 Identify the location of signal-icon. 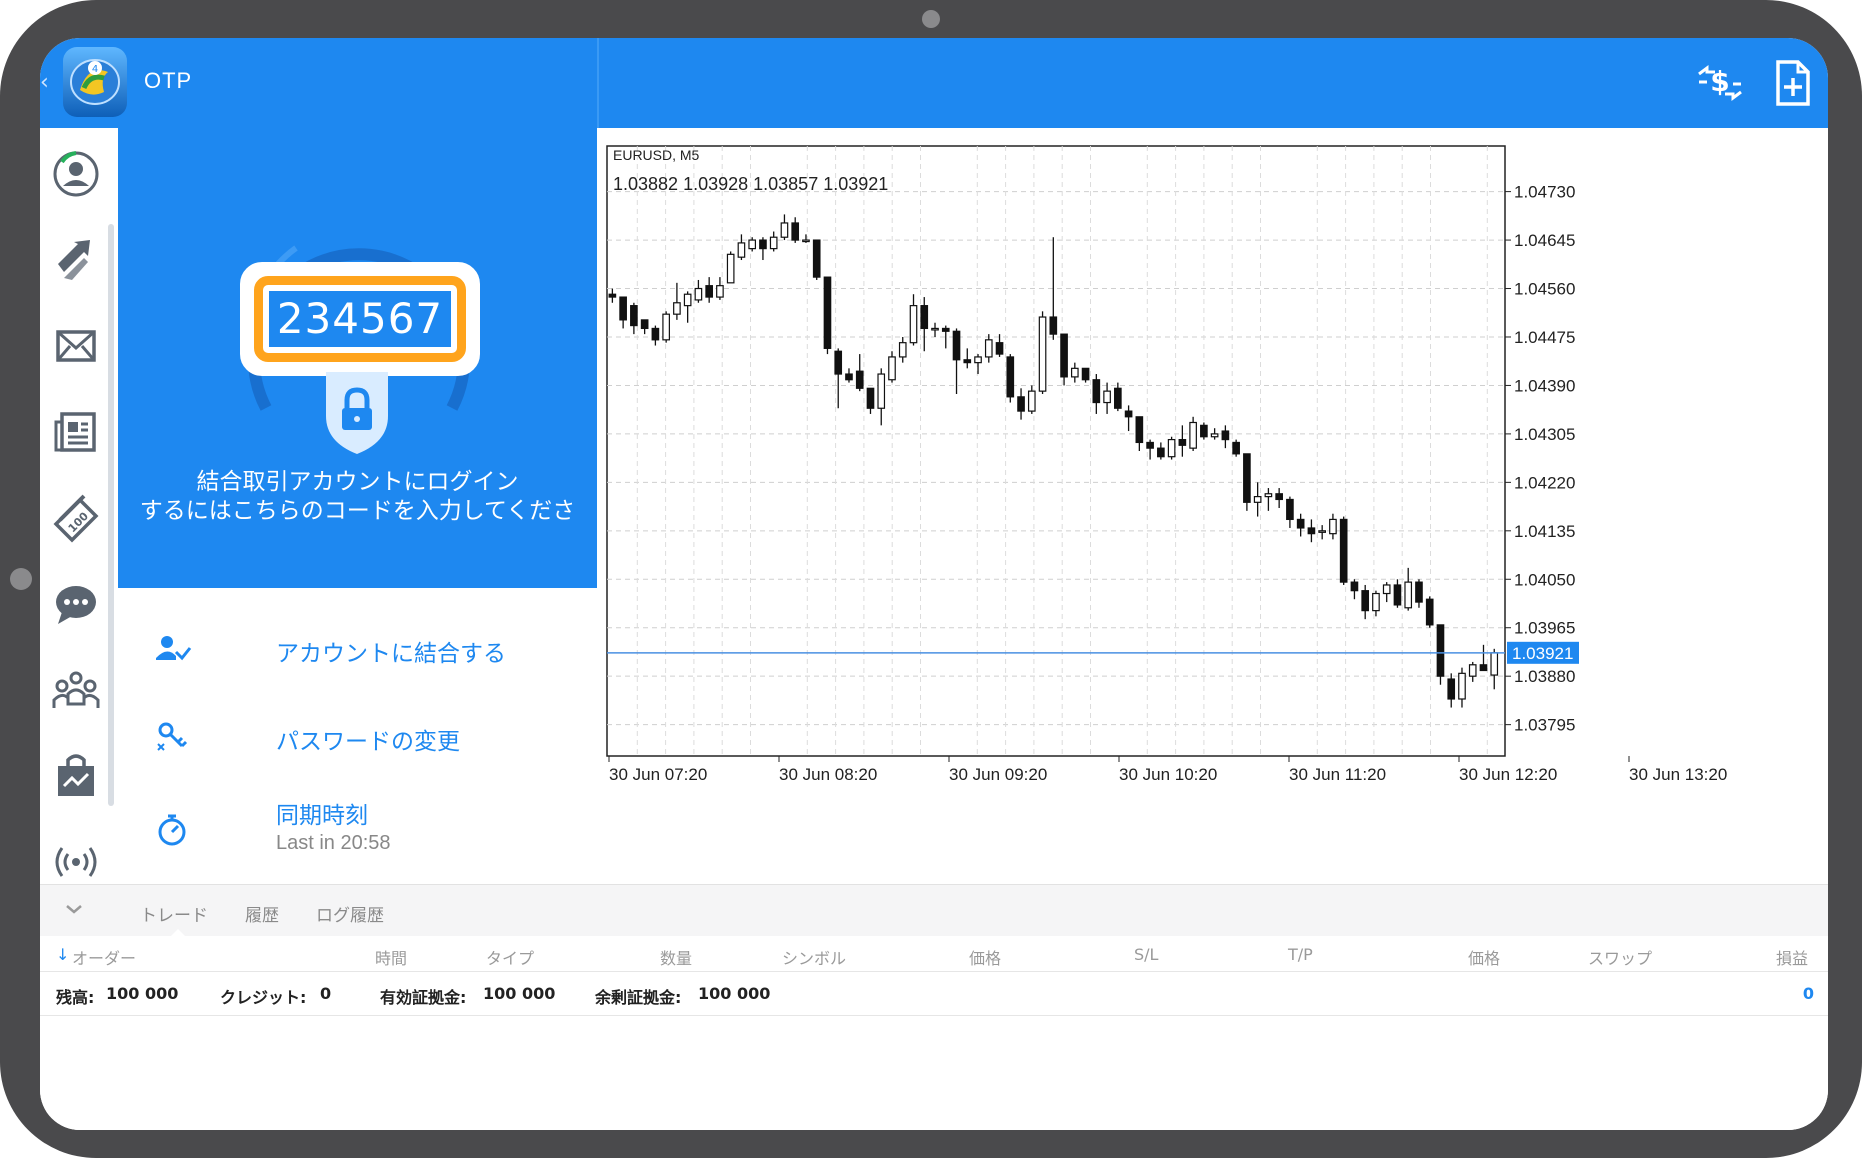
(76, 862).